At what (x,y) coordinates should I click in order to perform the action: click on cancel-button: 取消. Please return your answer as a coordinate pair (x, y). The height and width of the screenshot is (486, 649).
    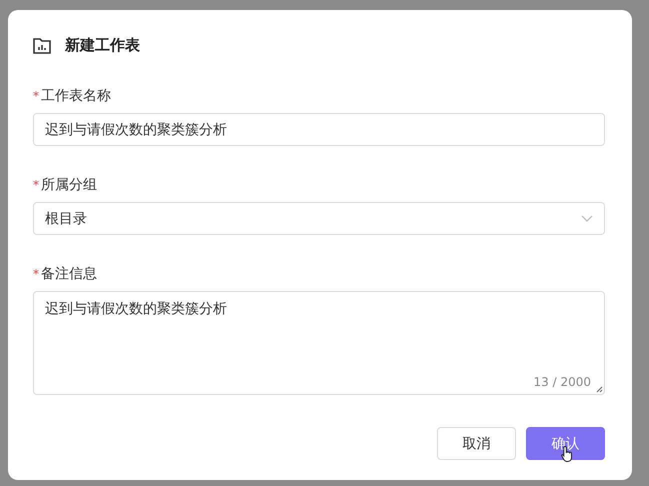
    Looking at the image, I should click on (476, 443).